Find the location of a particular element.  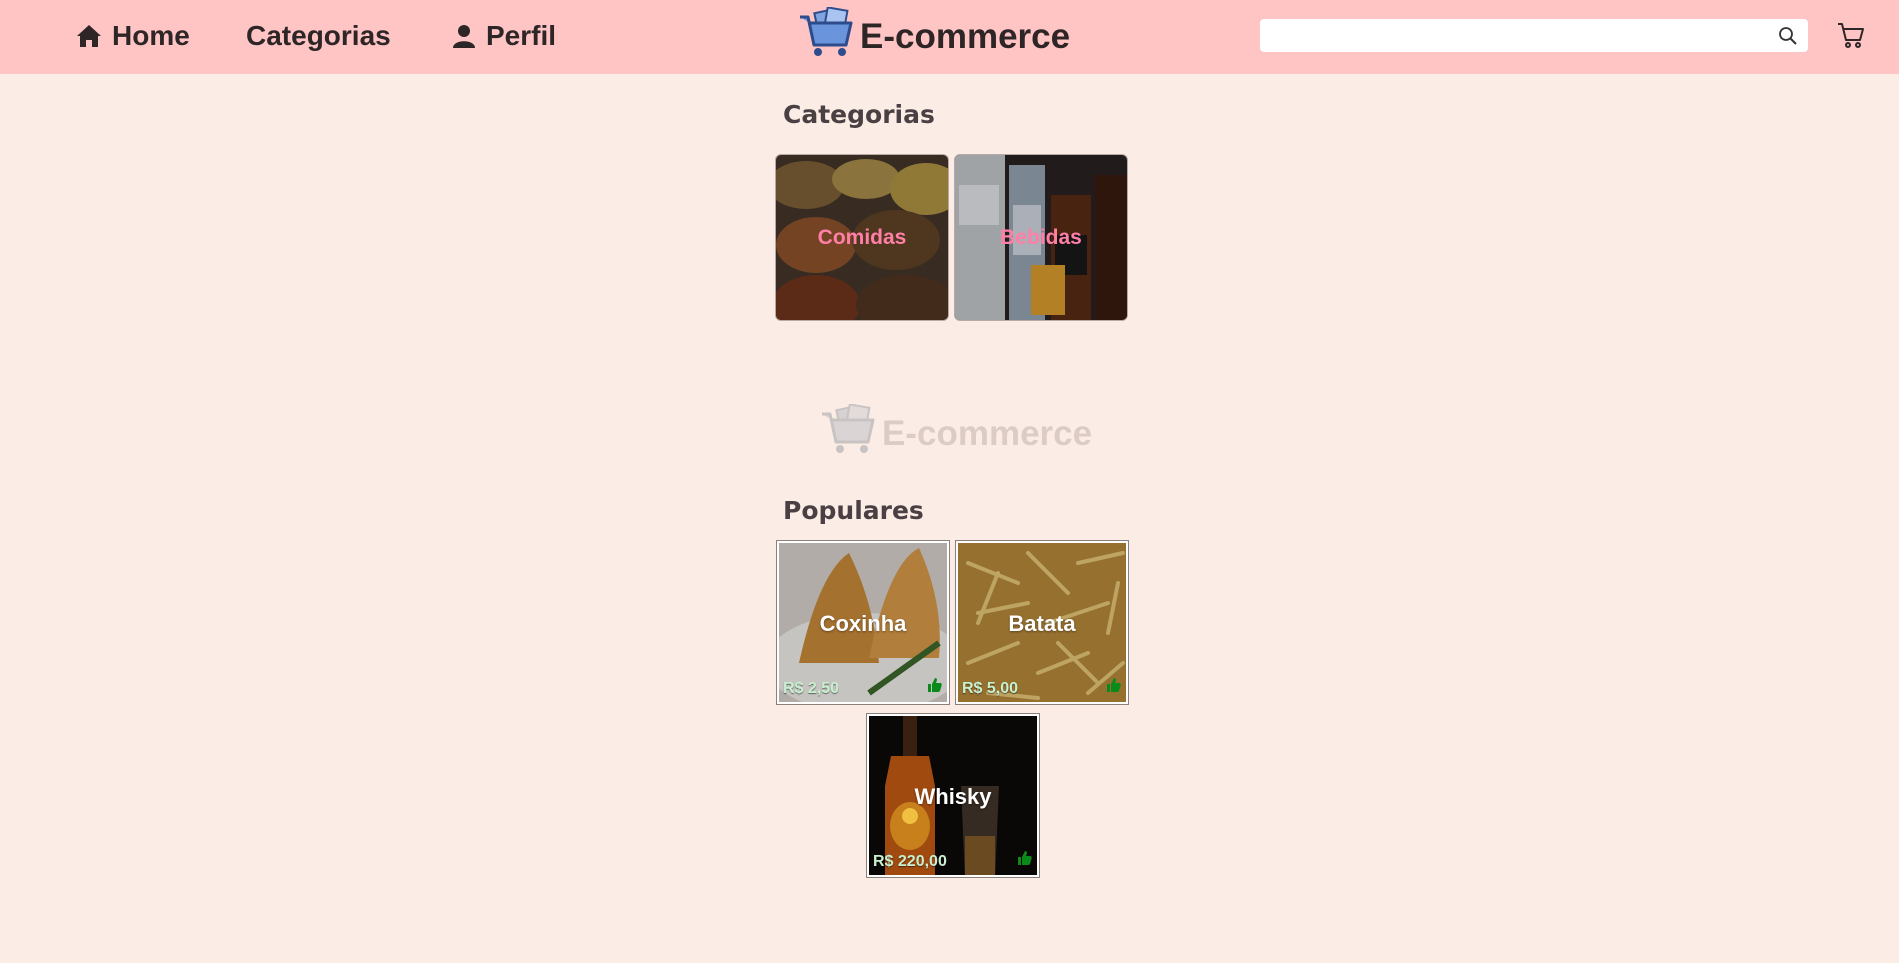

nav-perfil-label: Perfil is located at coordinates (521, 35).